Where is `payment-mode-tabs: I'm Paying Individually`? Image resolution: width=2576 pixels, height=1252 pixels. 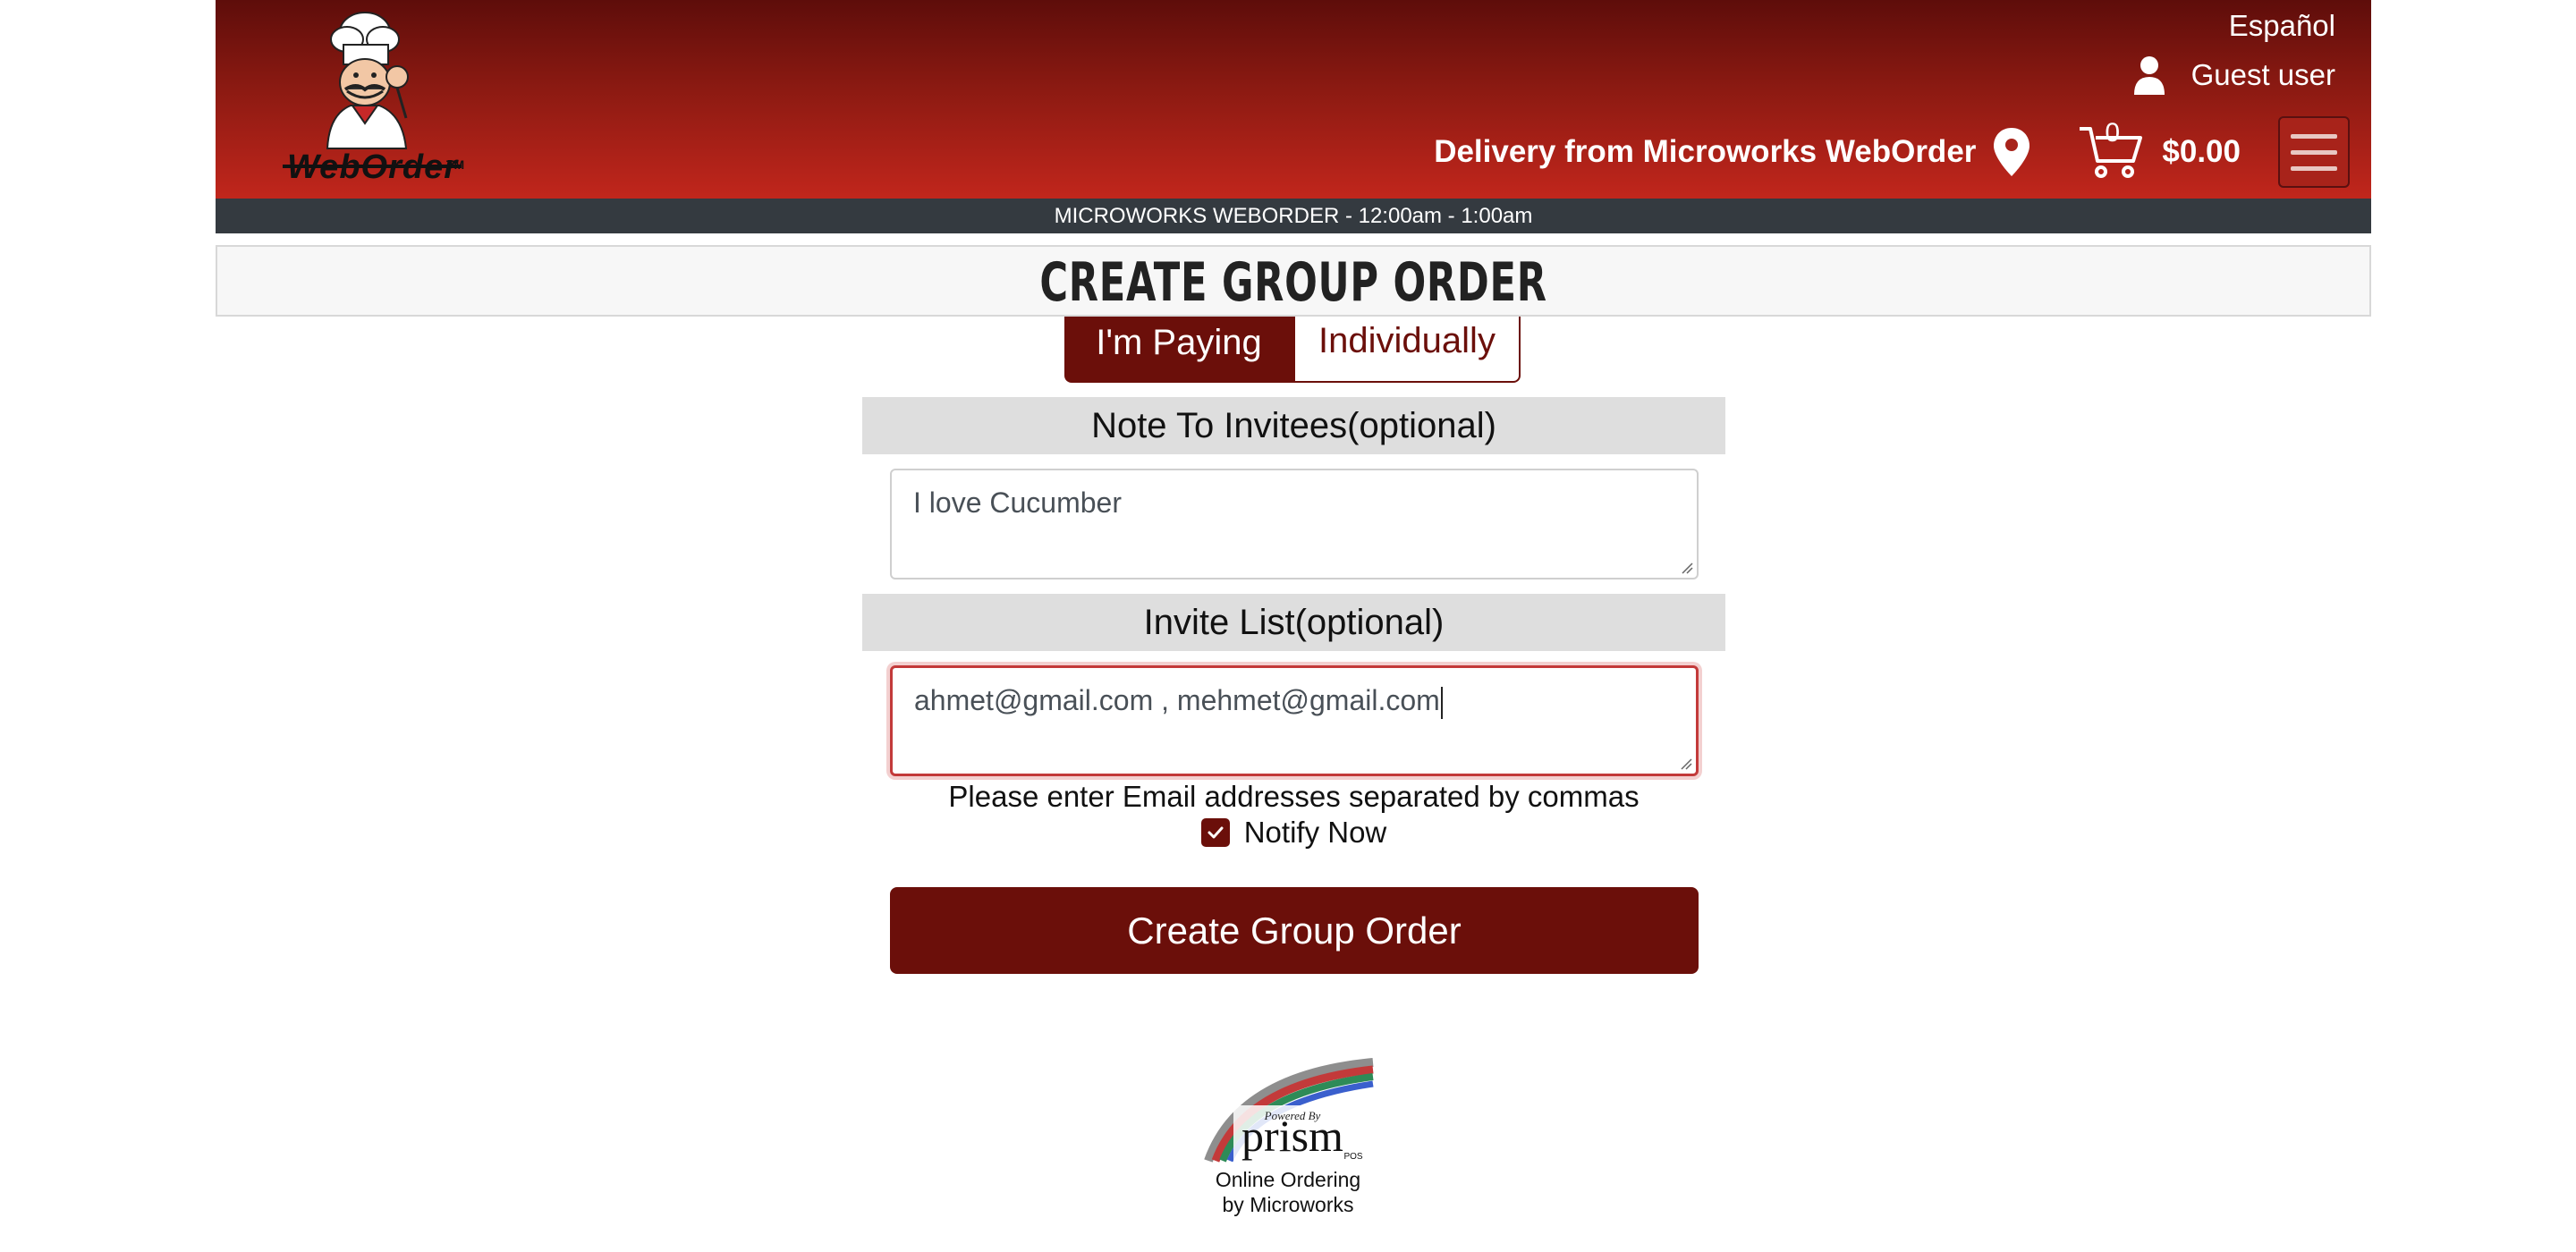
payment-mode-tabs: I'm Paying Individually is located at coordinates (1292, 350).